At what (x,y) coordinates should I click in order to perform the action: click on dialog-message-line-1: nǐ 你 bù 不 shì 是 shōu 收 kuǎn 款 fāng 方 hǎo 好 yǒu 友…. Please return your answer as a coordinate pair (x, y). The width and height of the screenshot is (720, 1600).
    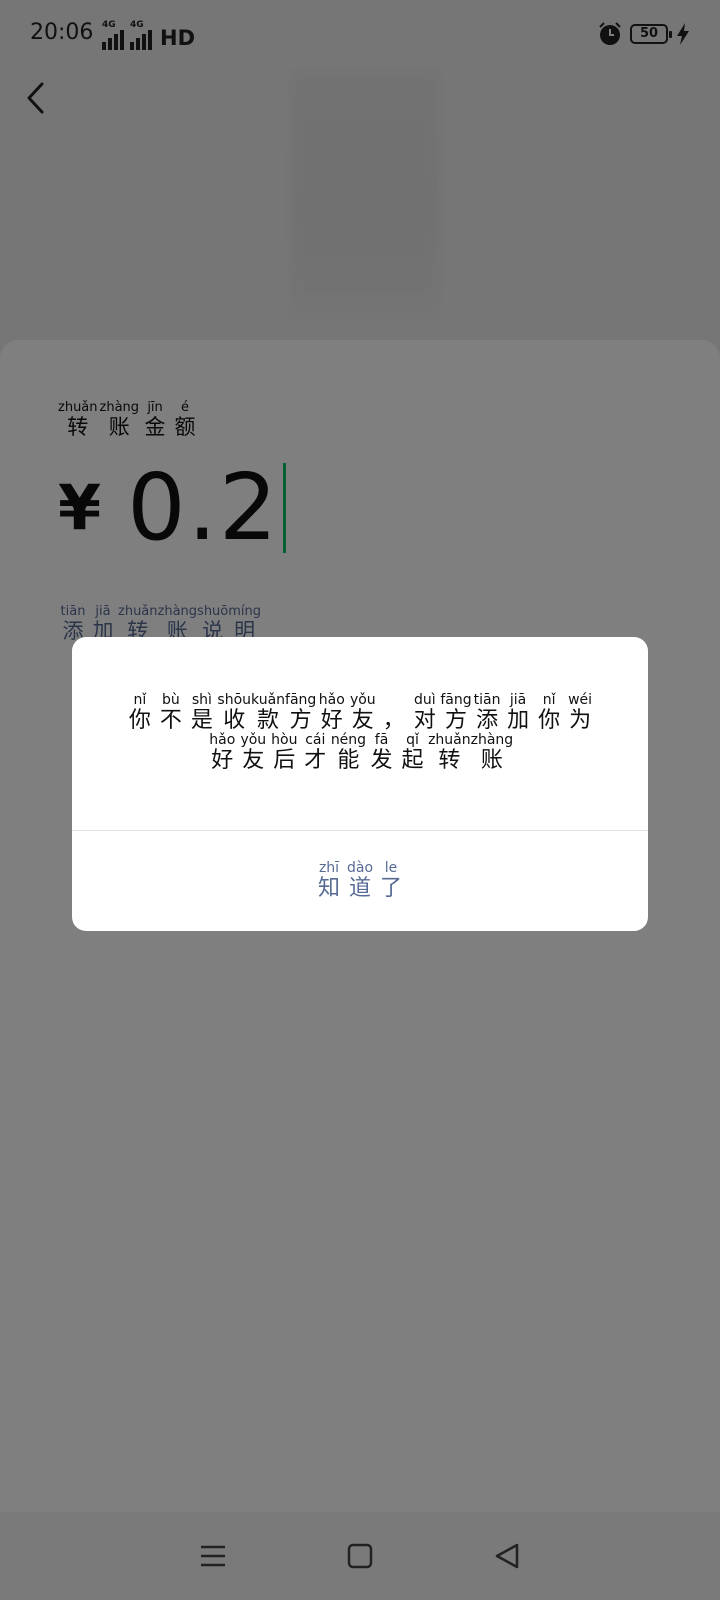
    Looking at the image, I should click on (360, 713).